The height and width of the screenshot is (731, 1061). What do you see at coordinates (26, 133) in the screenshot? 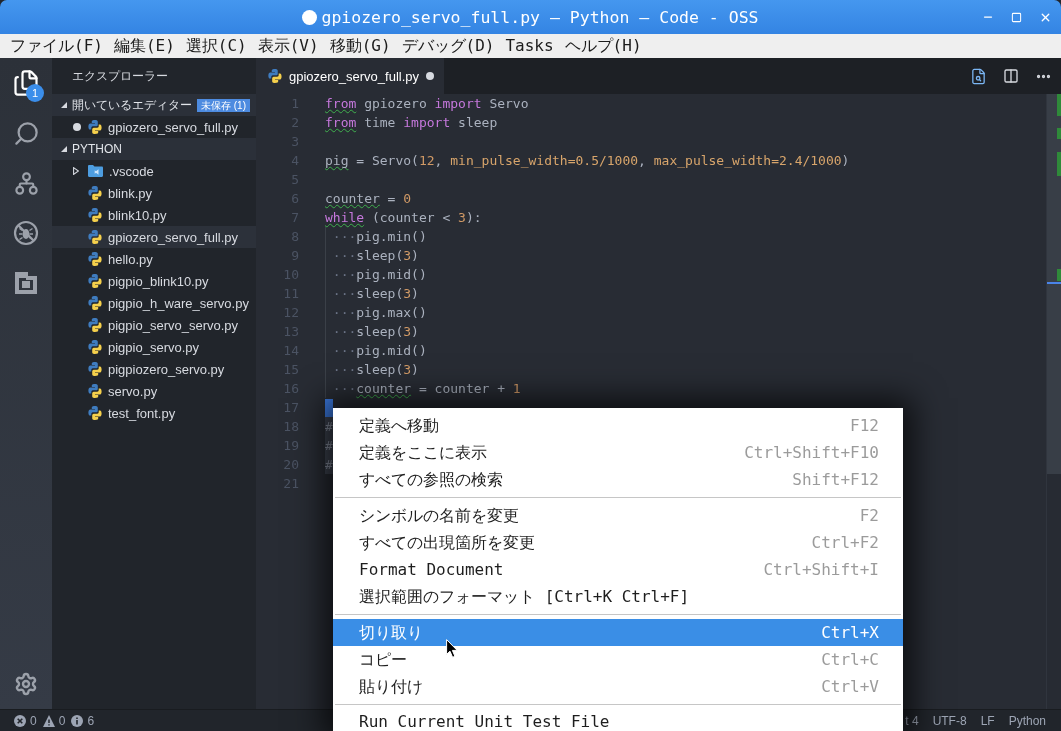
I see `search-icon` at bounding box center [26, 133].